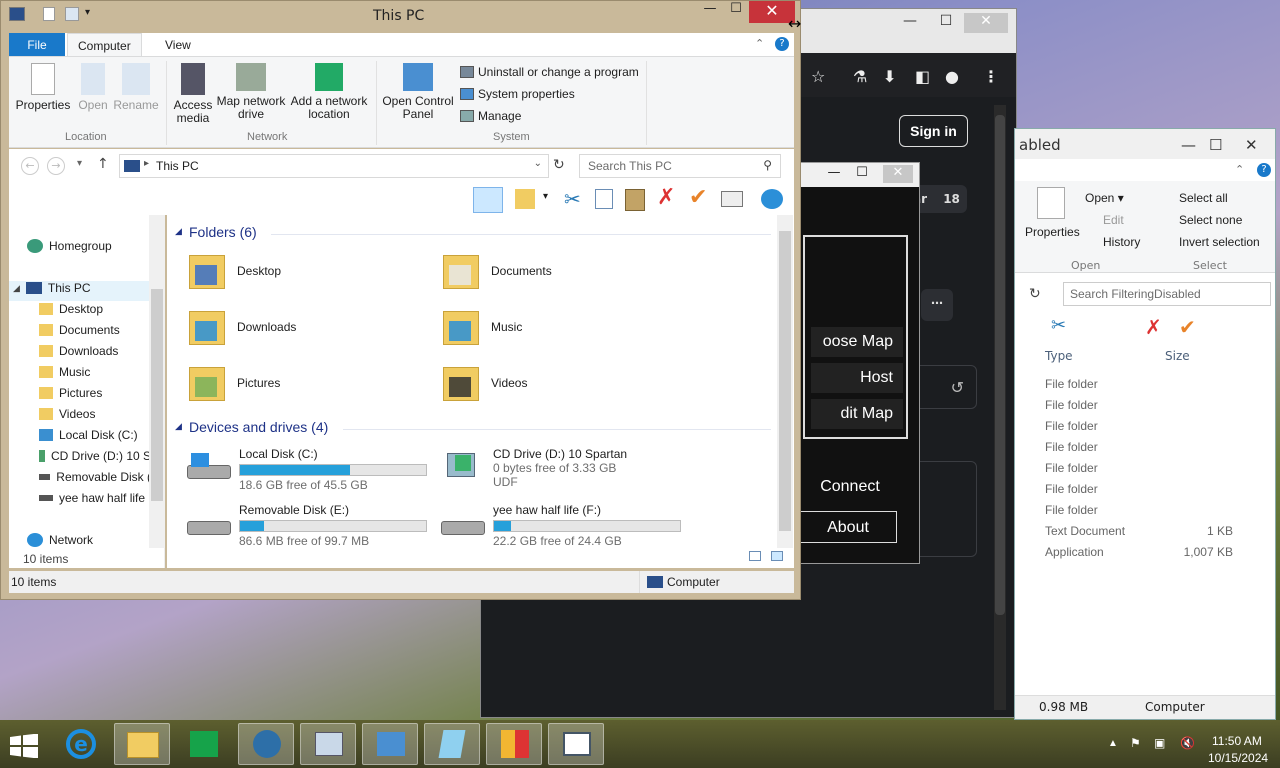  What do you see at coordinates (178, 45) in the screenshot?
I see `tab-view: View` at bounding box center [178, 45].